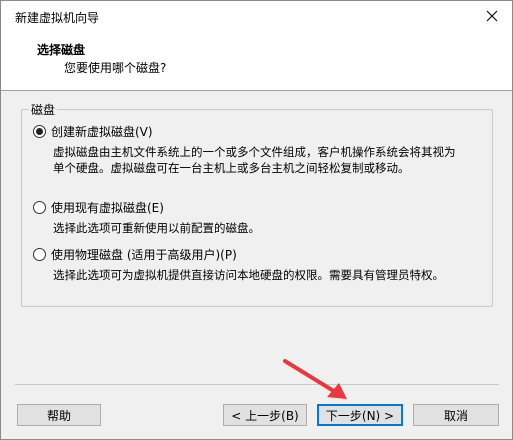  I want to click on radio-selected-dot, so click(39, 131).